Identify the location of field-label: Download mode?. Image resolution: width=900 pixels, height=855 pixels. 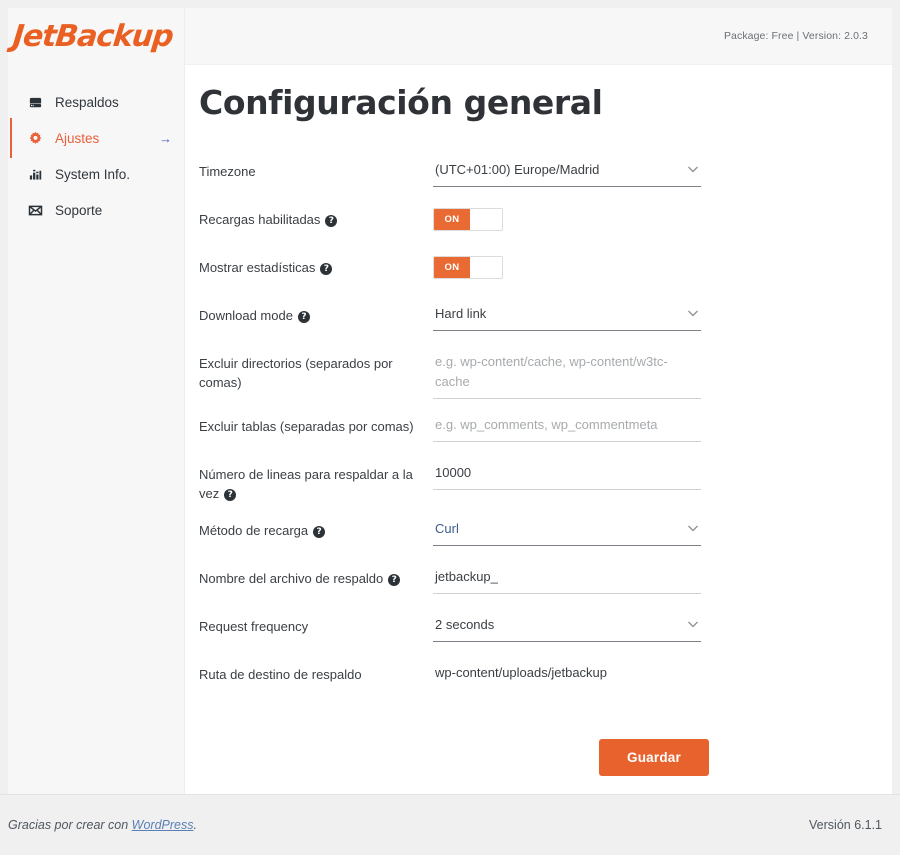
(316, 313).